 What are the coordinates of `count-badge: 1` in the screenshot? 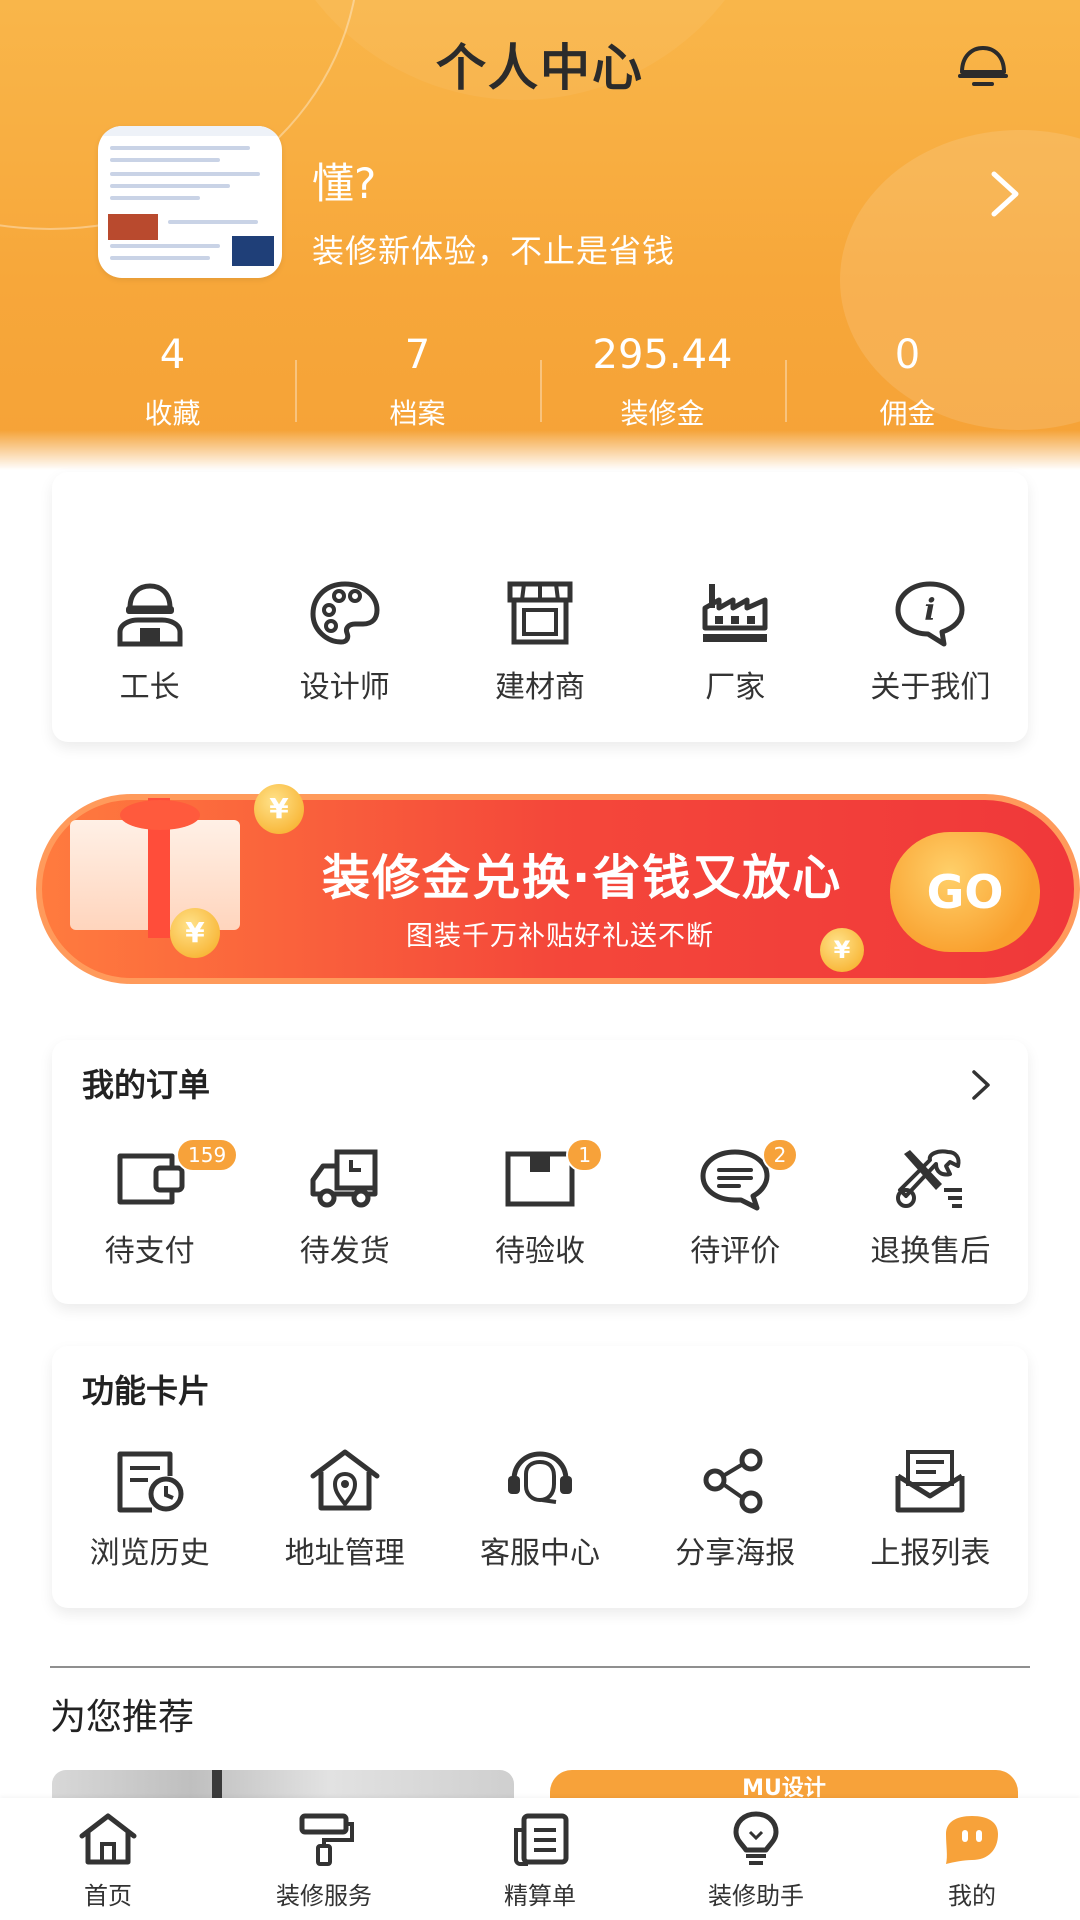 It's located at (585, 1155).